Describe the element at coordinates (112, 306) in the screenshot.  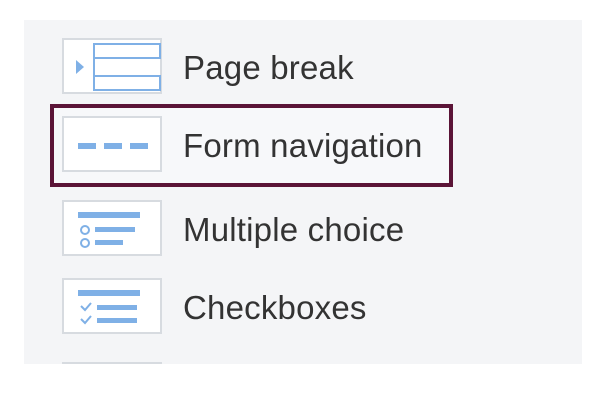
I see `checkboxes-icon` at that location.